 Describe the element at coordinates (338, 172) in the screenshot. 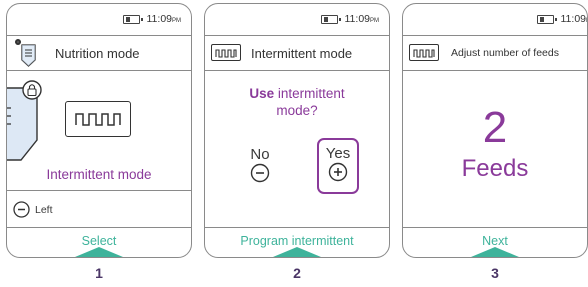

I see `plus-circle-icon` at that location.